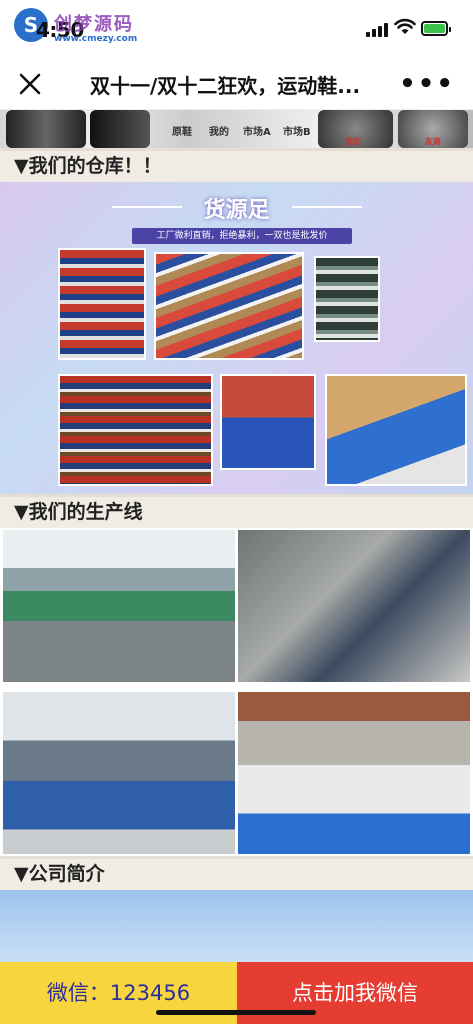 The image size is (473, 1024). I want to click on warehouse-banner-subtitle: 工厂微利直销，拒绝暴利，一双也是批发价, so click(242, 236).